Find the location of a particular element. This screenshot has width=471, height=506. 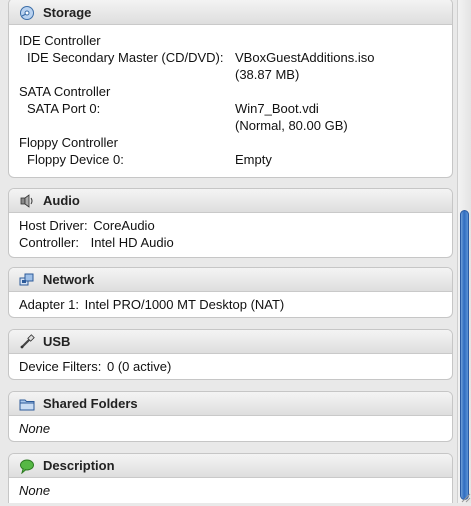

sata-port-label: SATA Port 0: is located at coordinates (64, 108).